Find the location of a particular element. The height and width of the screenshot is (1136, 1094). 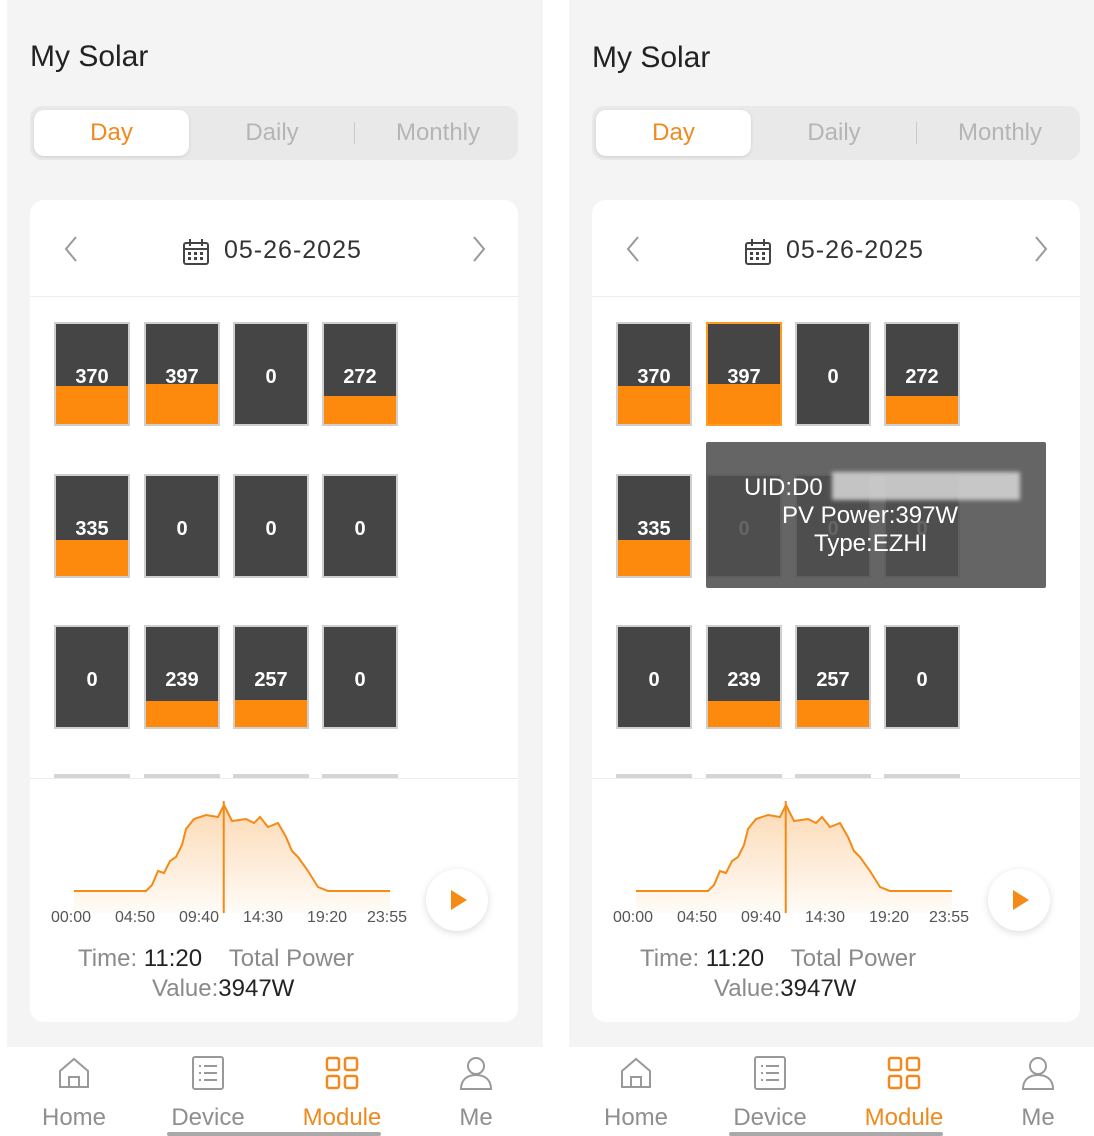

time-value: 11:20 is located at coordinates (173, 958).